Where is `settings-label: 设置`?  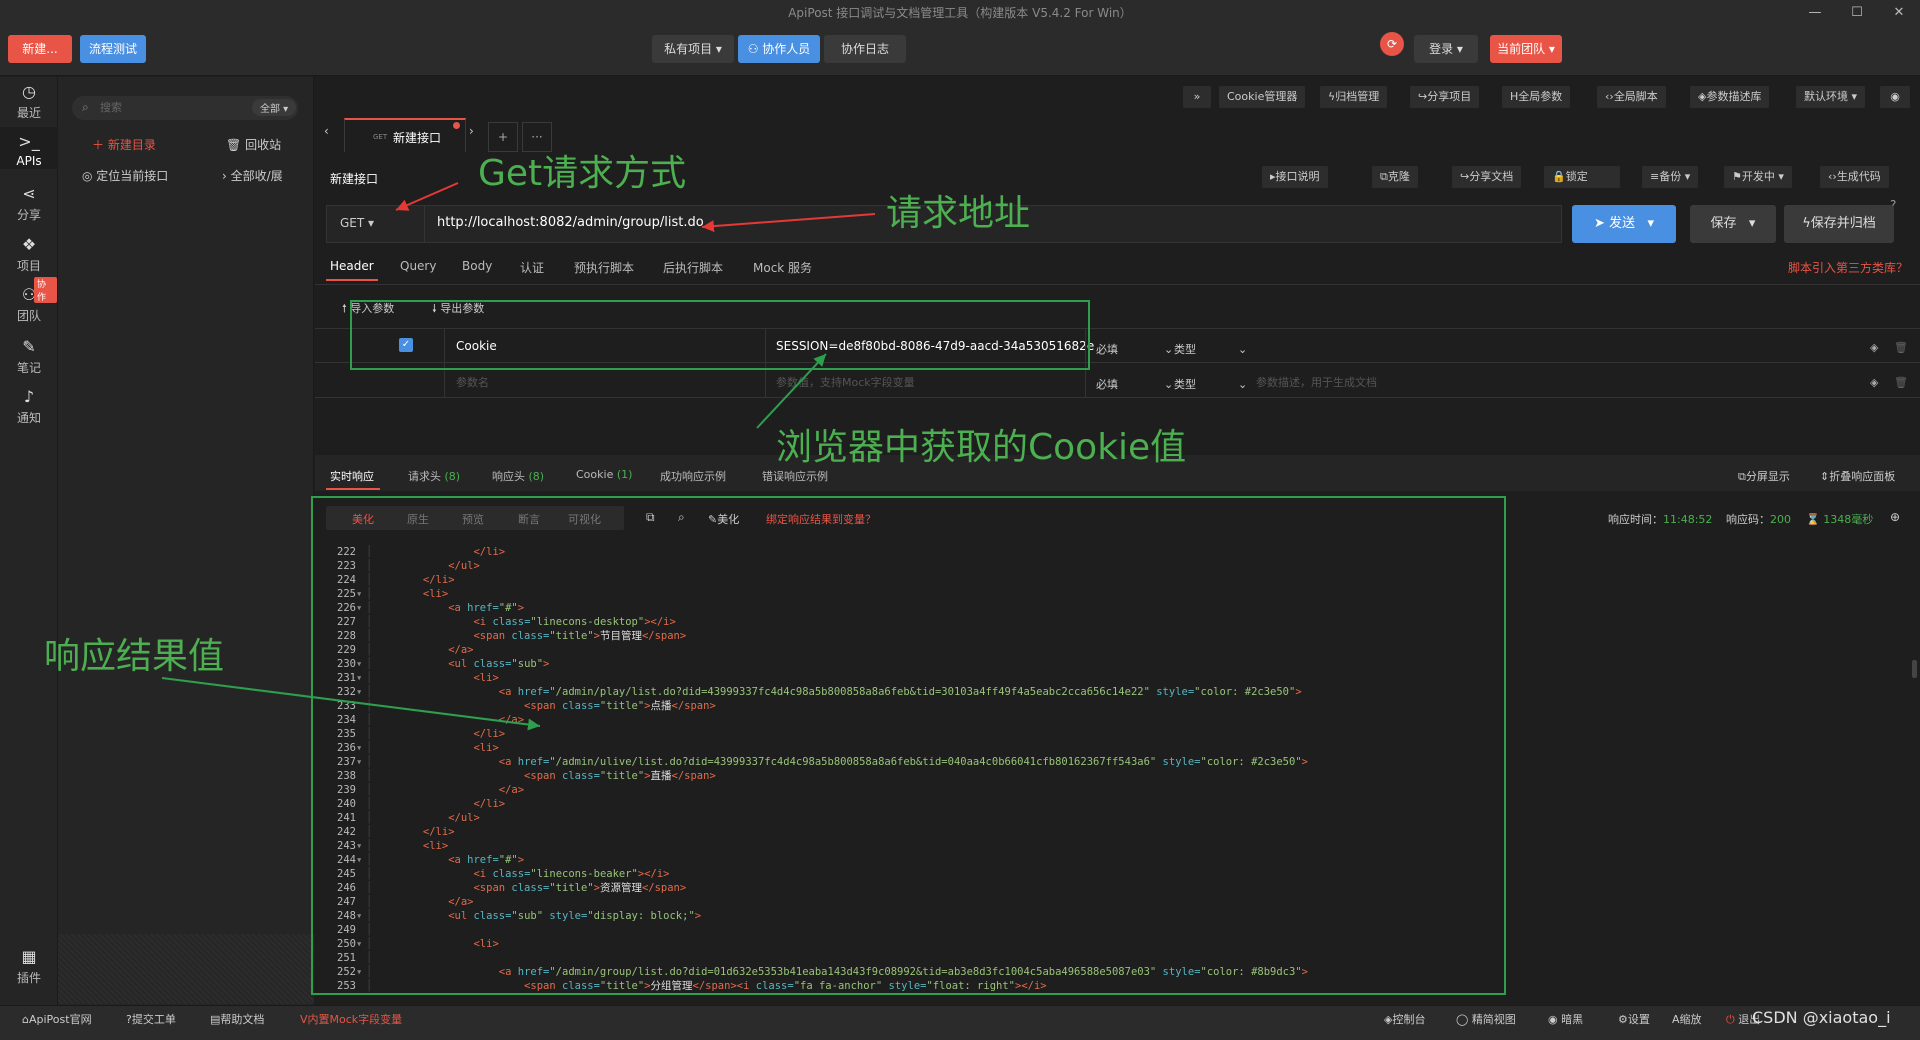
settings-label: 设置 is located at coordinates (1638, 1019).